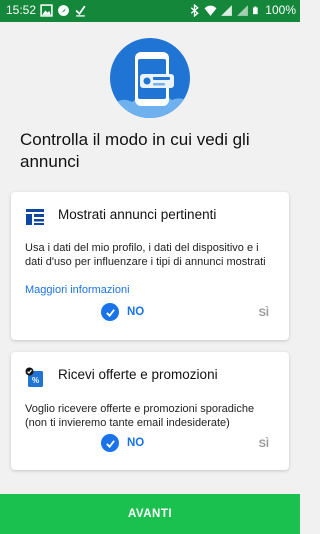  What do you see at coordinates (80, 11) in the screenshot?
I see `check-icon` at bounding box center [80, 11].